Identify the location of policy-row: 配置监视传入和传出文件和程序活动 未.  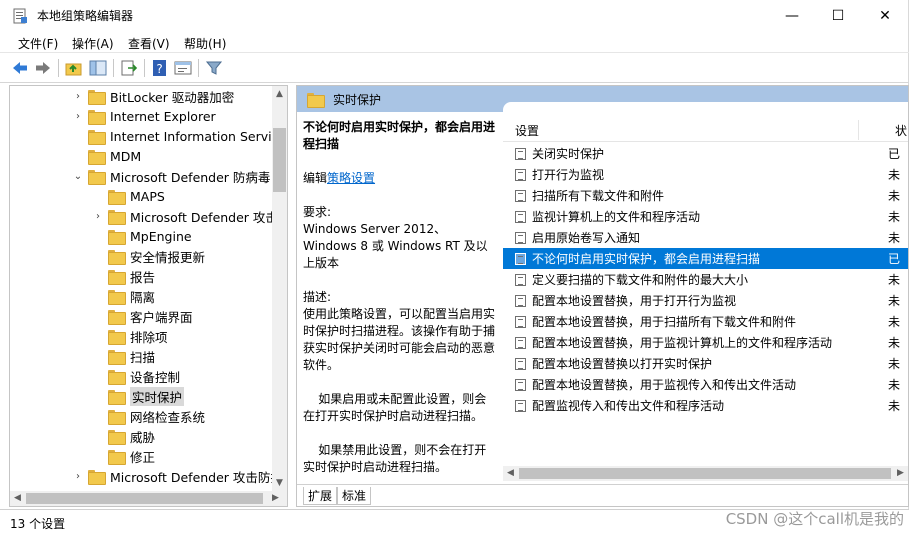
(705, 405).